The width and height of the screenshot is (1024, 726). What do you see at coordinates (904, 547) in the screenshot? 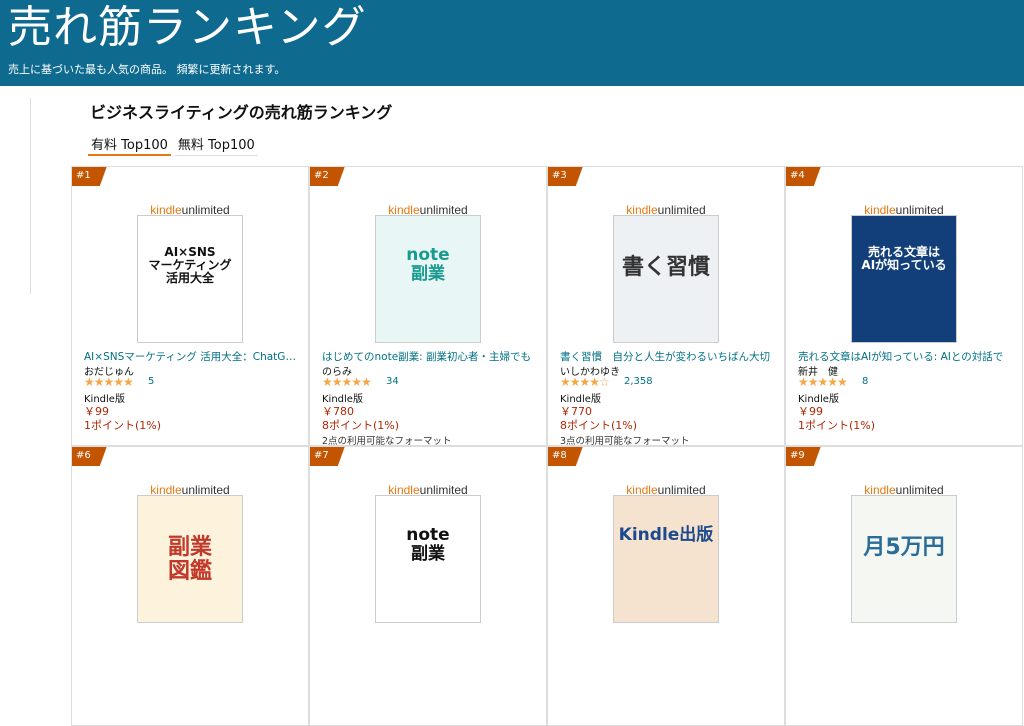
I see `cover-text: 月5万円` at bounding box center [904, 547].